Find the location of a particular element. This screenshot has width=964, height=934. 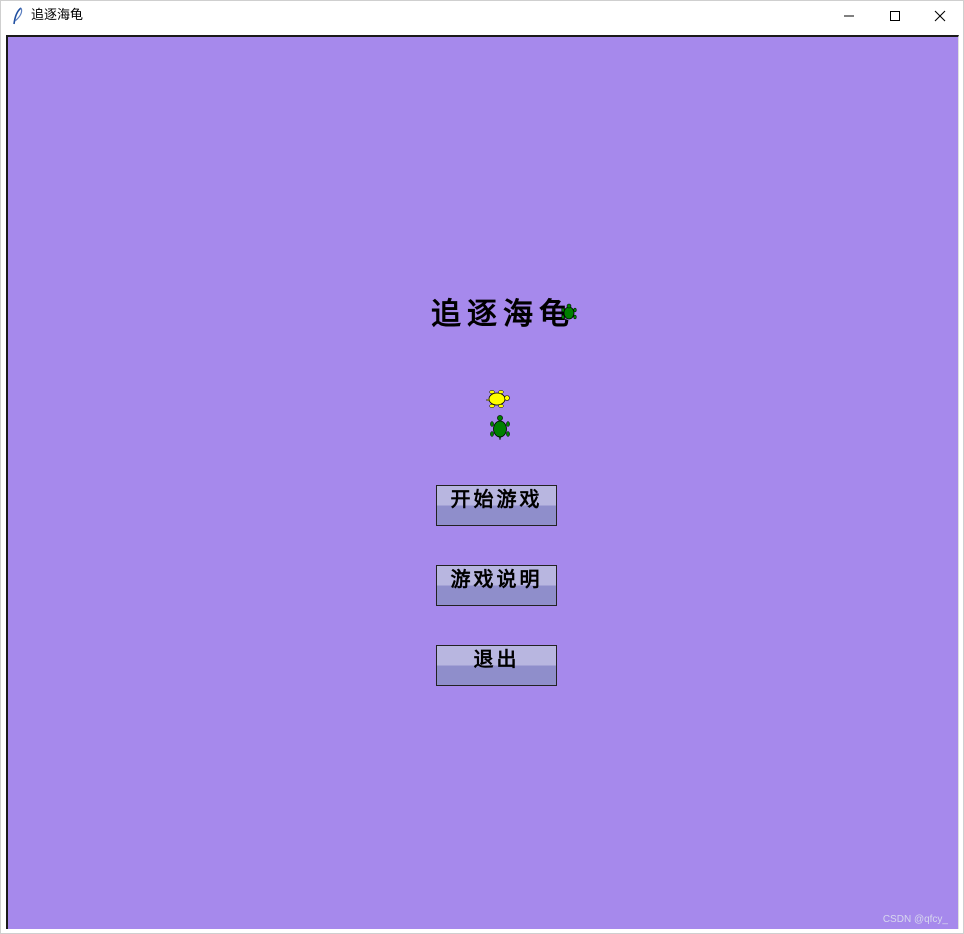

maximize-icon is located at coordinates (895, 16).